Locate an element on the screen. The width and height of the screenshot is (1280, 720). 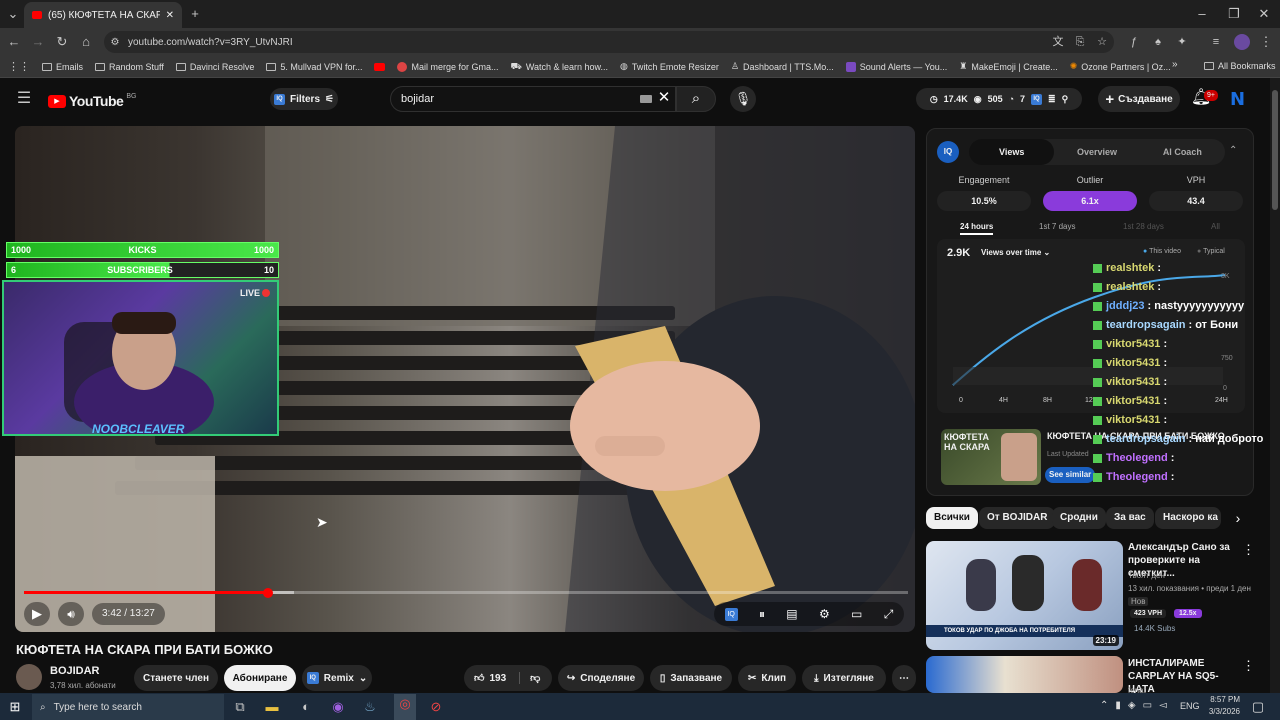
all-bookmarks: All Bookmarks is located at coordinates (1240, 66).